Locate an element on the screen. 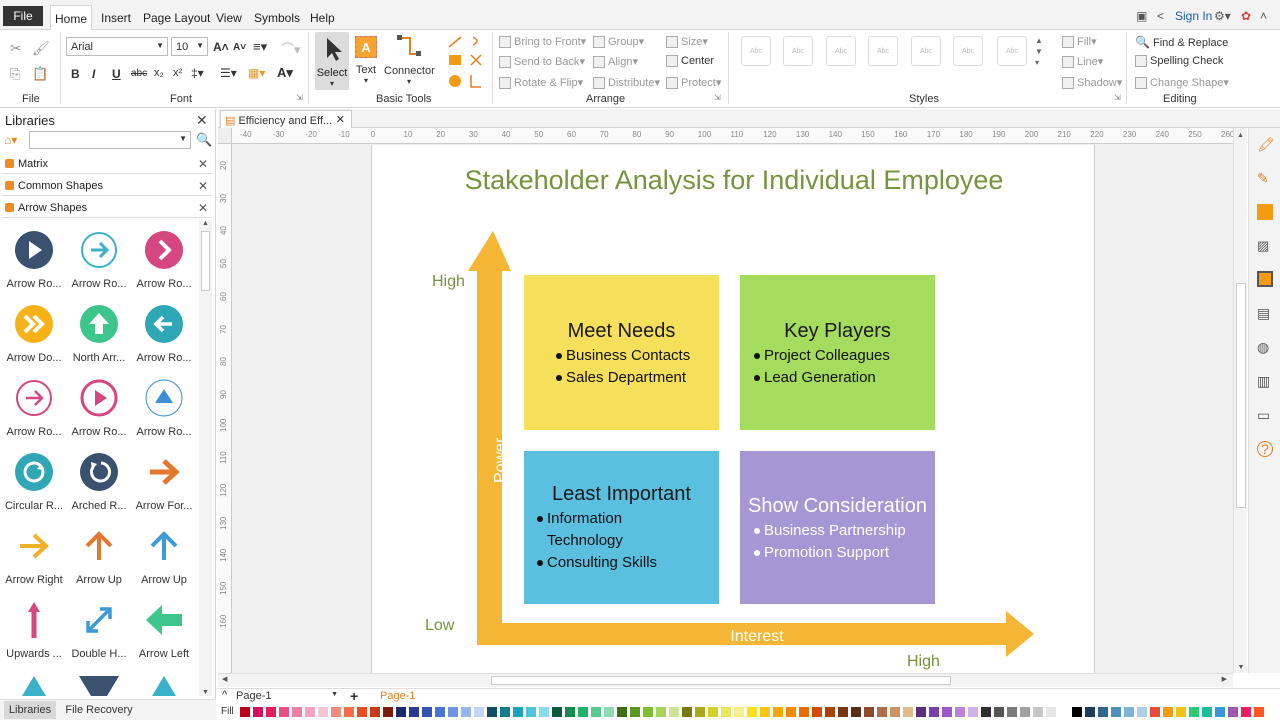 This screenshot has height=720, width=1280. library-section-common-shapes: Common Shapes ✕ is located at coordinates (107, 186).